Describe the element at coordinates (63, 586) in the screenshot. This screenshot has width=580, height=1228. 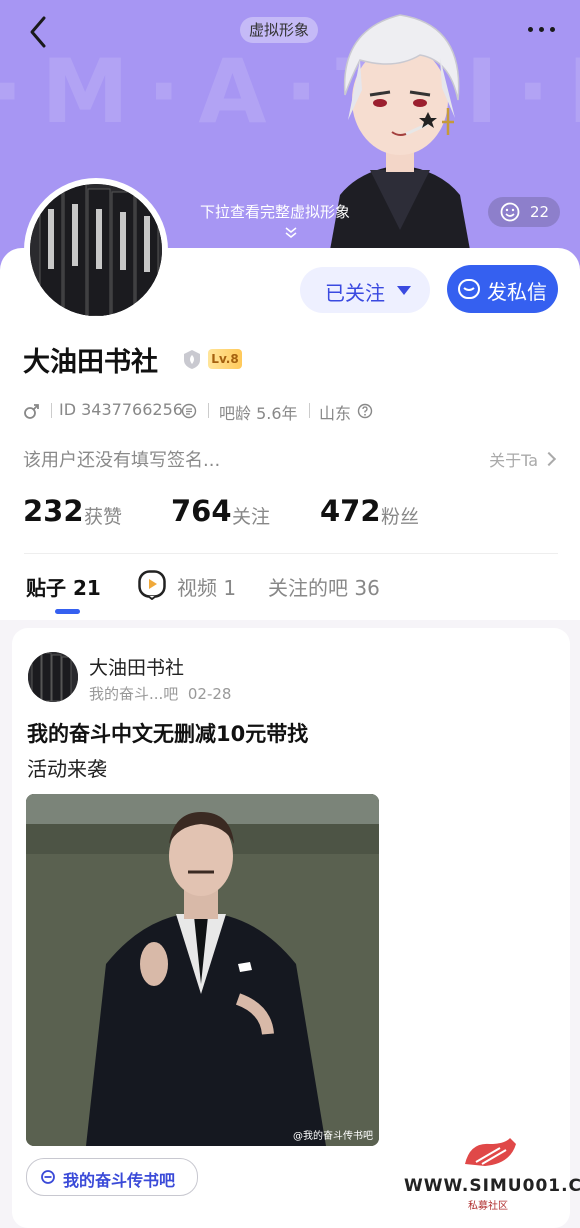
I see `tab-posts: 贴子 21` at that location.